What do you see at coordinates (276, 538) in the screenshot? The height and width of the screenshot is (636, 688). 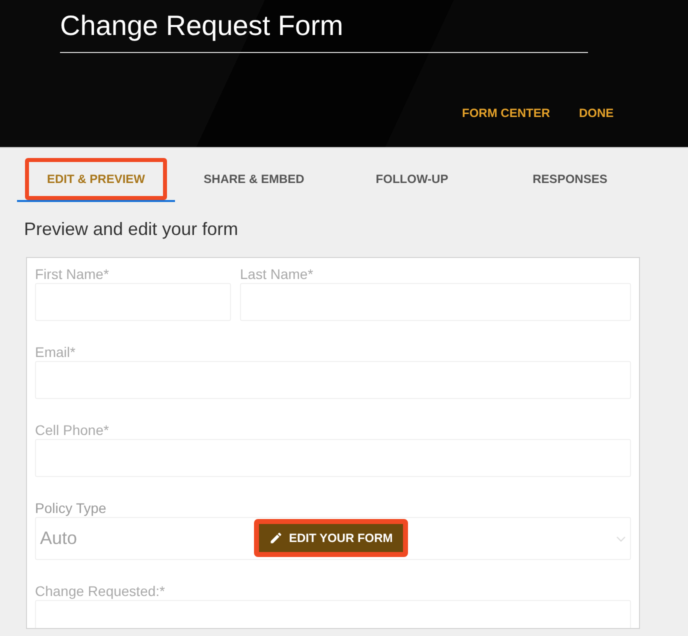 I see `pencil-icon` at bounding box center [276, 538].